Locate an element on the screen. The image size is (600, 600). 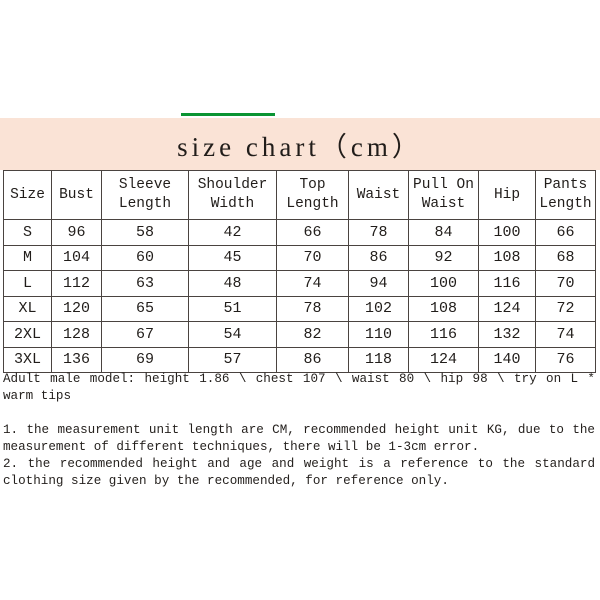
cell-hip: 108 is located at coordinates (507, 257).